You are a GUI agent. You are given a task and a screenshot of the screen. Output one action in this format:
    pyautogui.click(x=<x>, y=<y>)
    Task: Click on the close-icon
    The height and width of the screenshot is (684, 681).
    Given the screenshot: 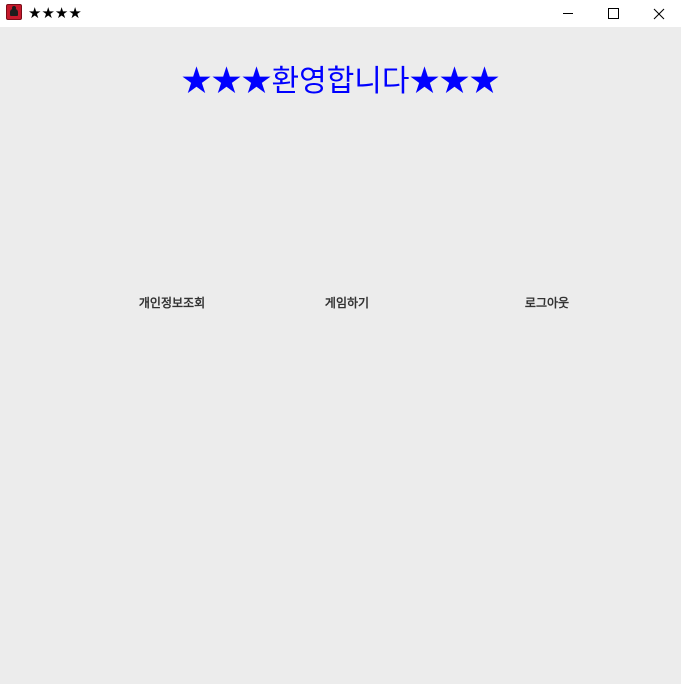 What is the action you would take?
    pyautogui.click(x=659, y=13)
    